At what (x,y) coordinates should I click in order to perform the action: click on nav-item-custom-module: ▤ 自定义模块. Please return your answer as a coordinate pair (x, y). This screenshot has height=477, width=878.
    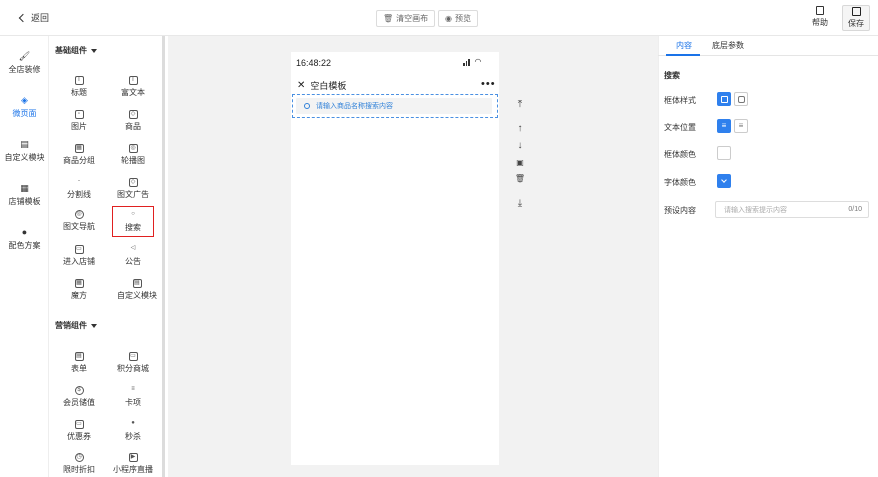
    Looking at the image, I should click on (24, 151).